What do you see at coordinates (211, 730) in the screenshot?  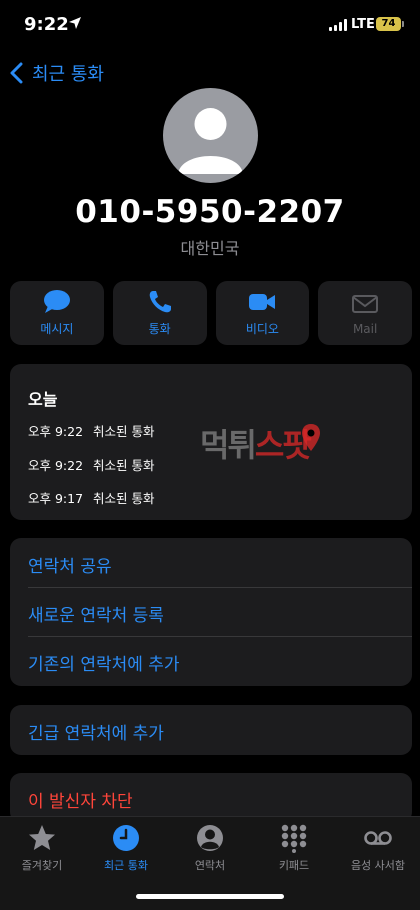 I see `emergency-contact-card: 긴급 연락처에 추가` at bounding box center [211, 730].